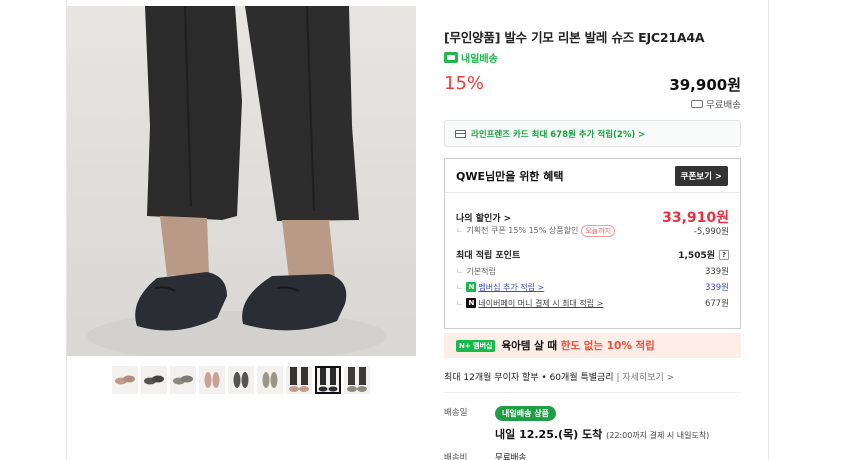 This screenshot has width=850, height=460. Describe the element at coordinates (592, 176) in the screenshot. I see `benefit-header: QWE님만을 위한 혜택 쿠폰보기 >` at that location.